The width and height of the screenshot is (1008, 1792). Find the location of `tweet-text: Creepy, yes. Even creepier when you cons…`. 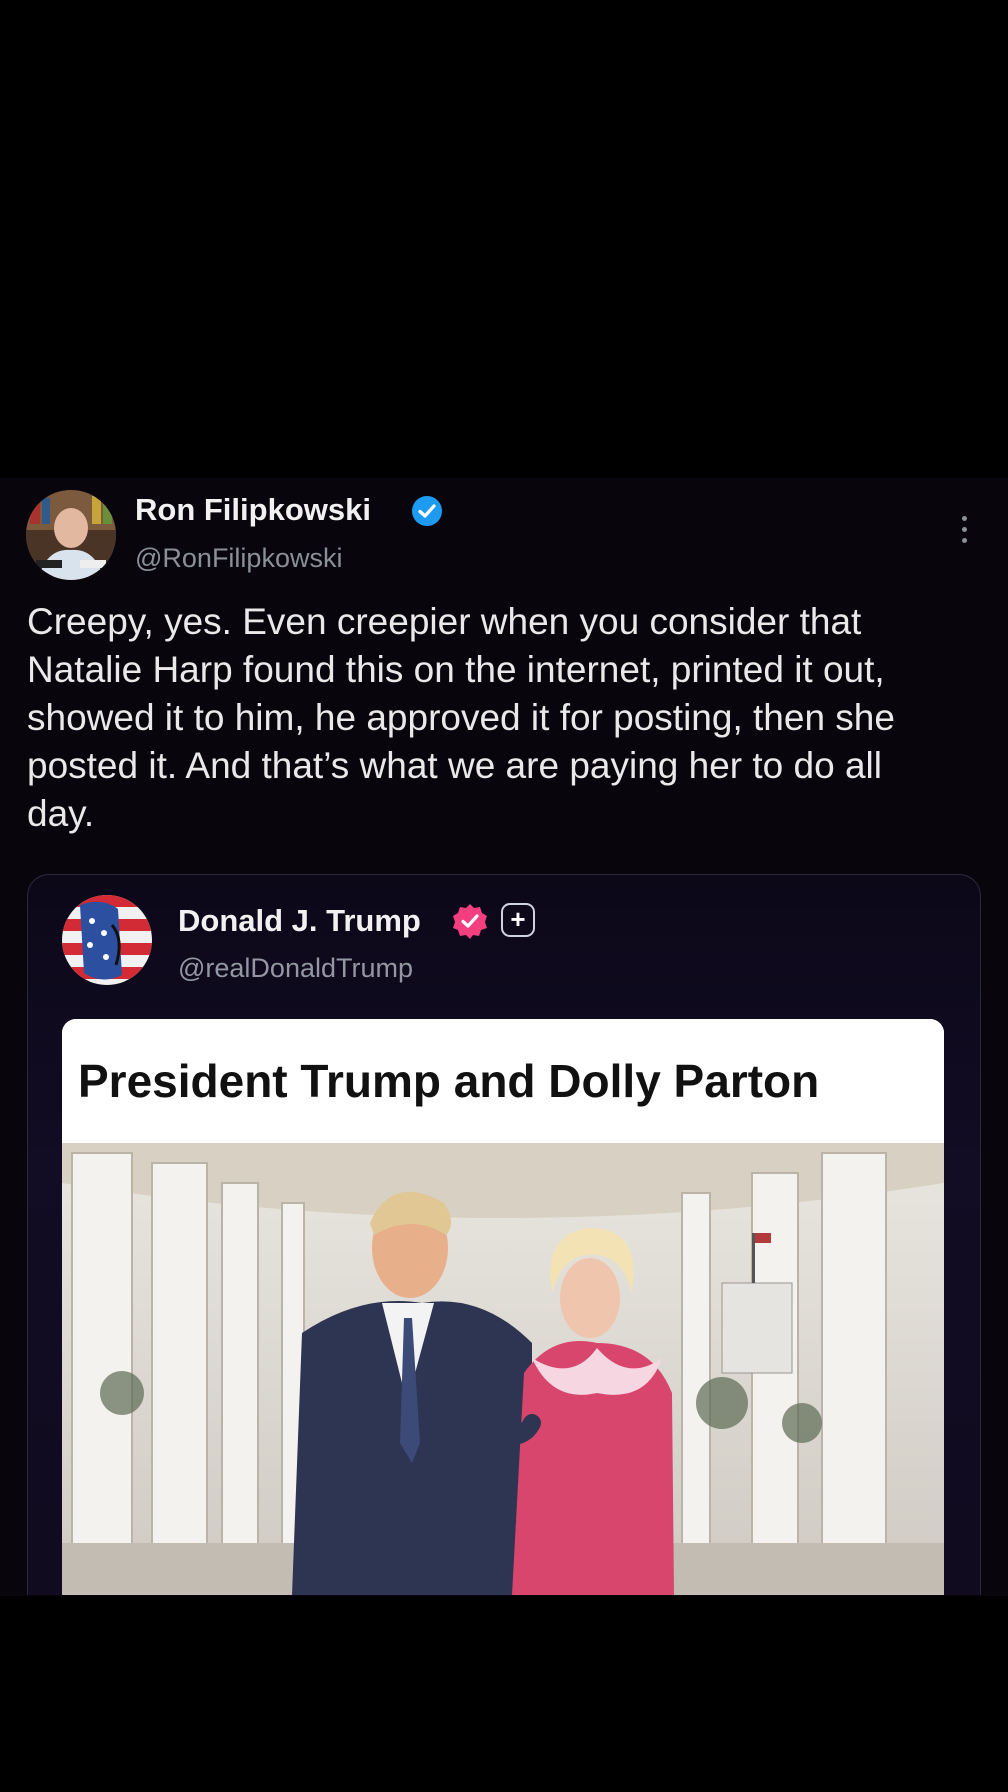

tweet-text: Creepy, yes. Even creepier when you cons… is located at coordinates (461, 717).